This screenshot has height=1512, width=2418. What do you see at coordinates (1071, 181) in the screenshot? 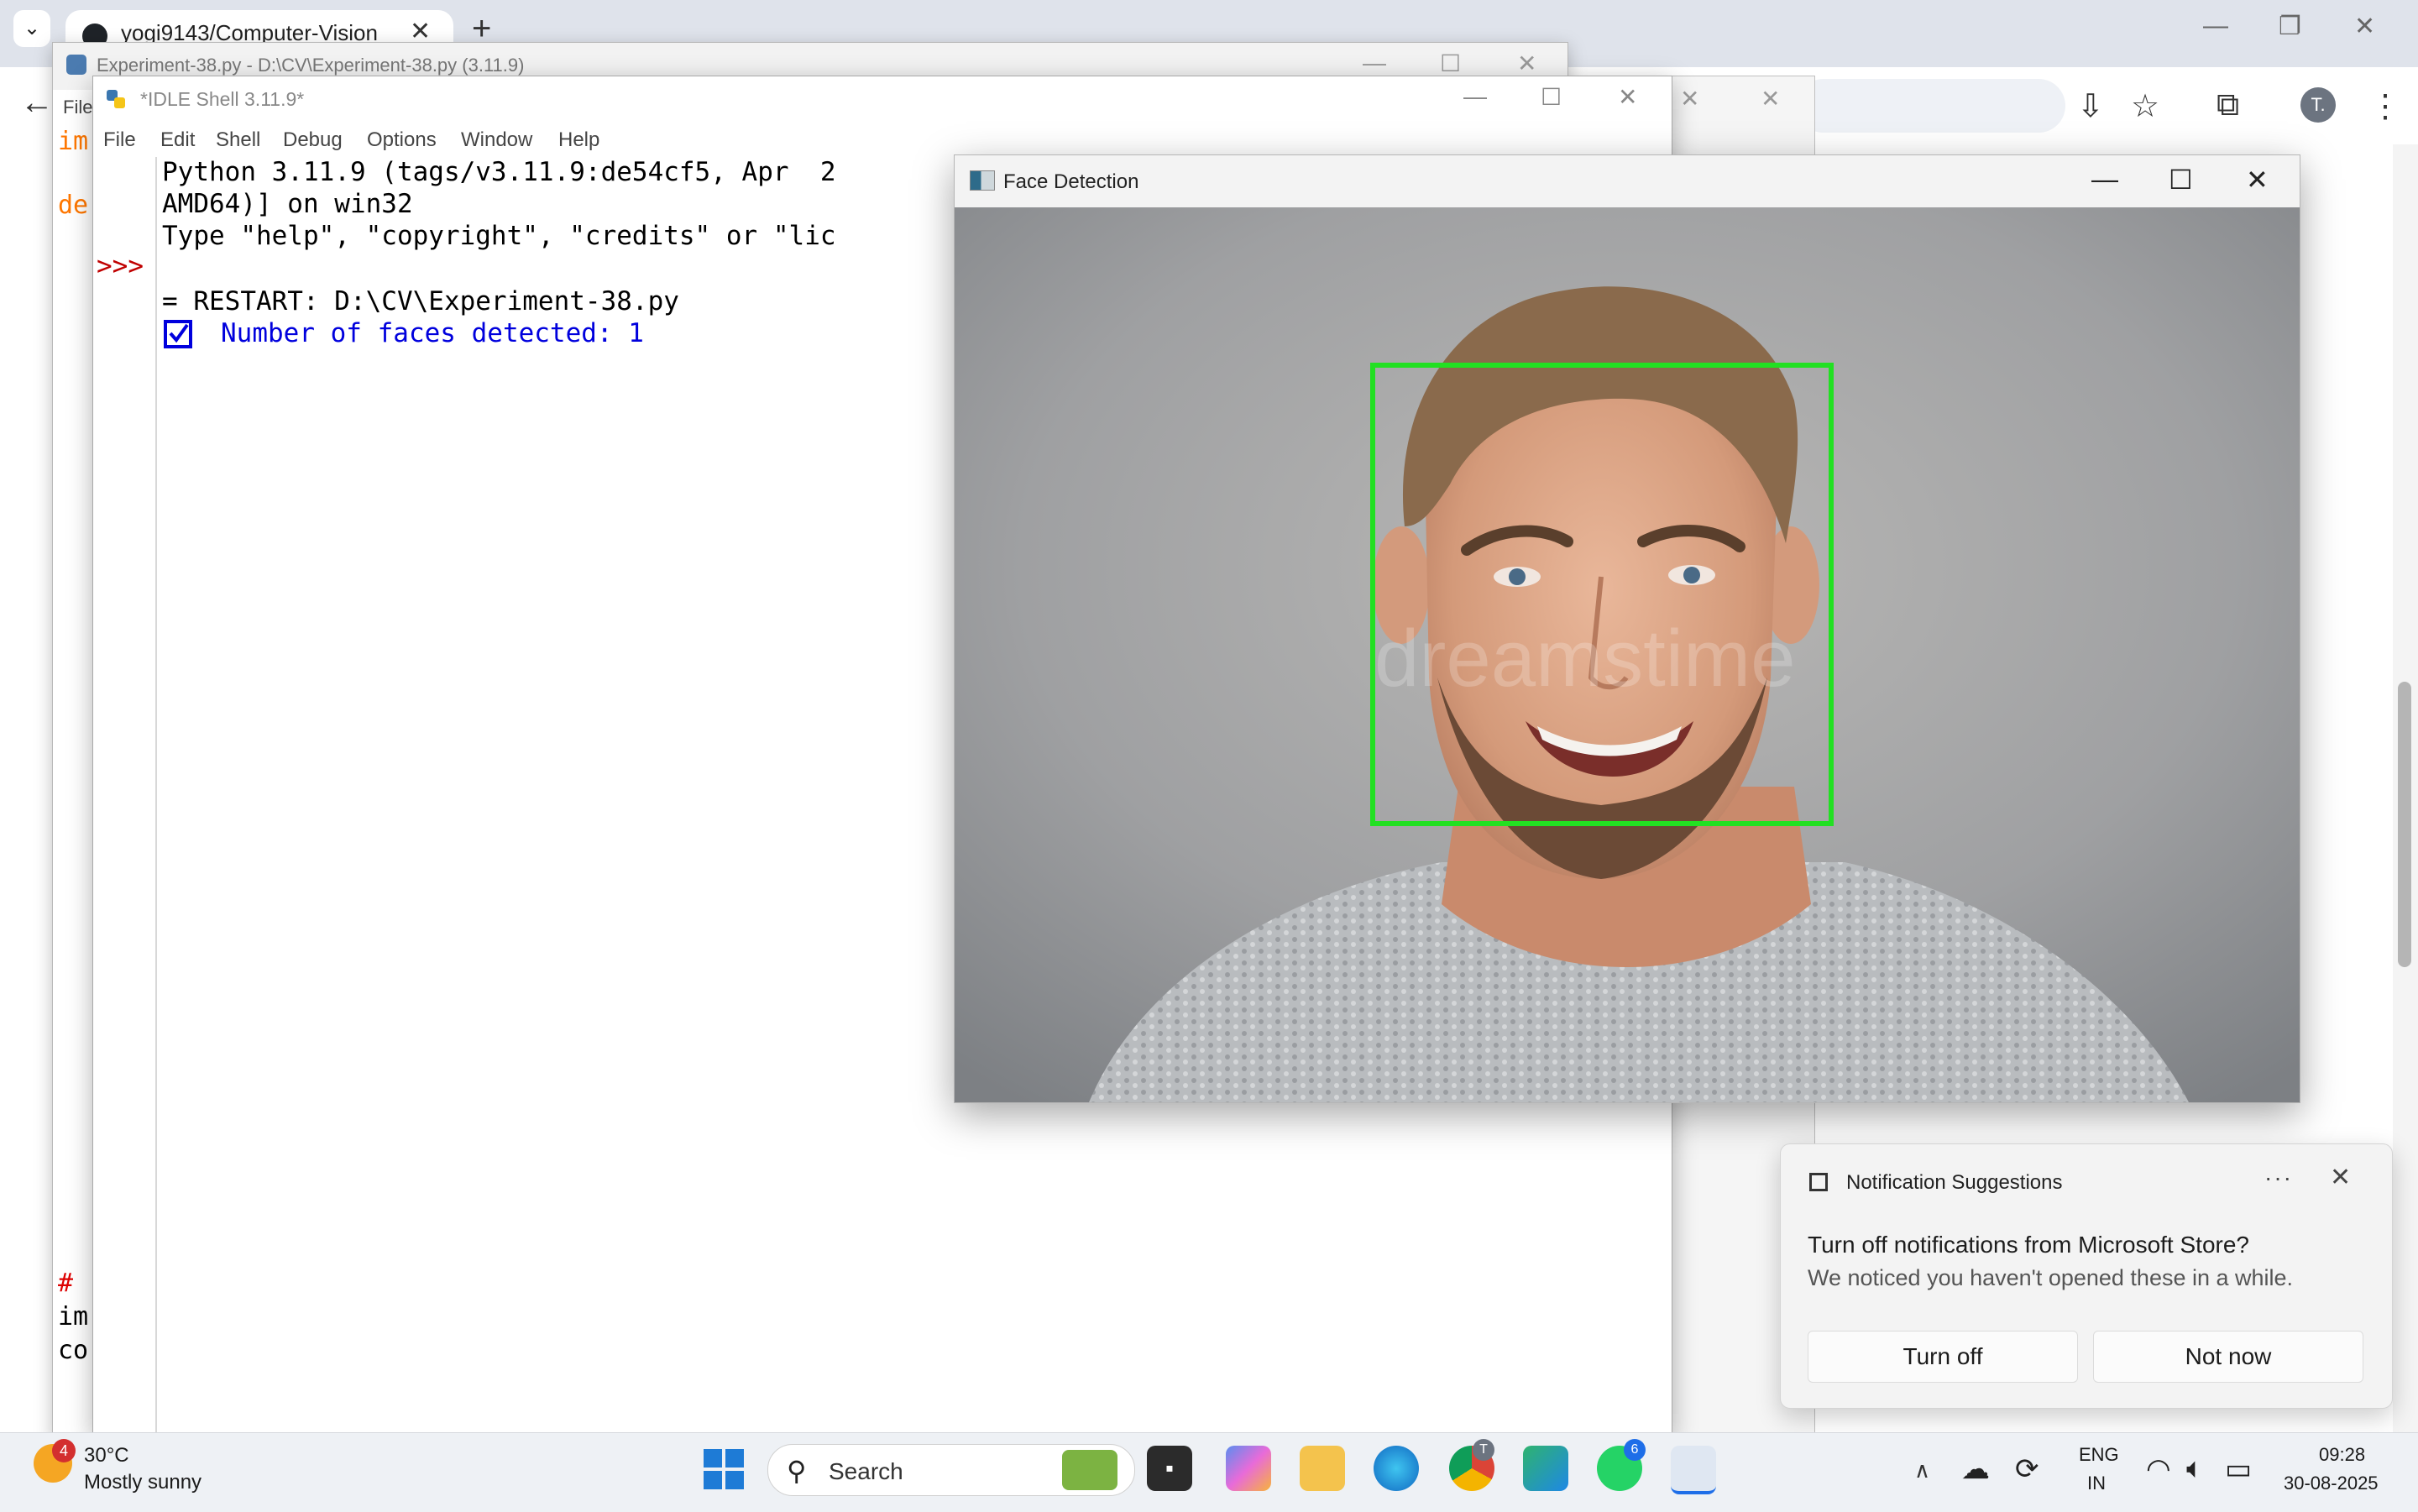
I see `face-window-title: Face Detection` at bounding box center [1071, 181].